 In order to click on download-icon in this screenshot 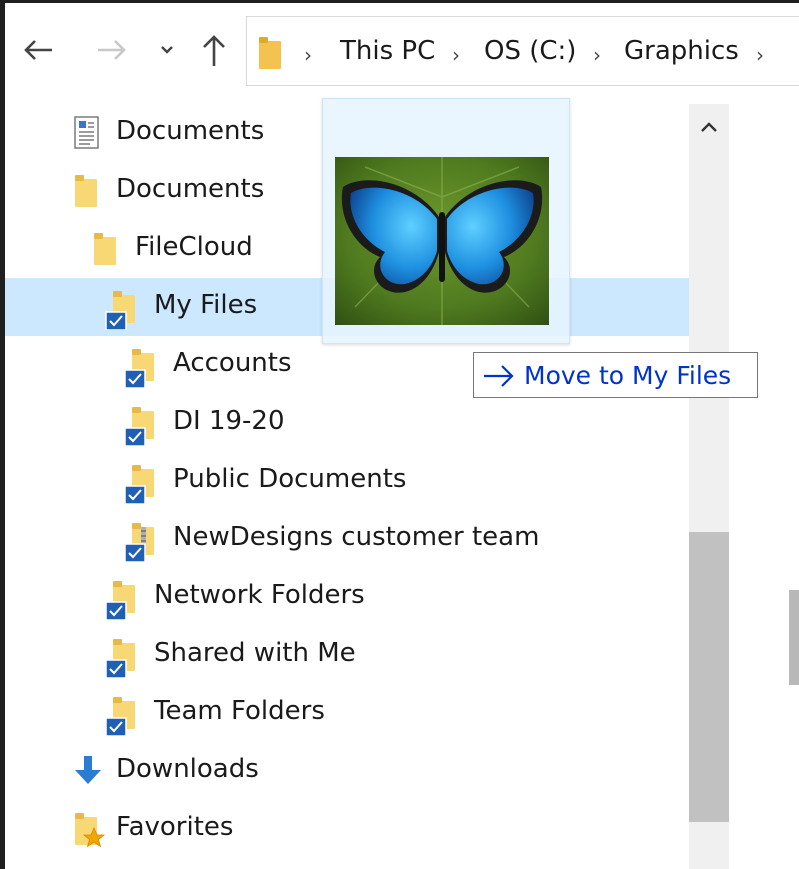, I will do `click(88, 770)`.